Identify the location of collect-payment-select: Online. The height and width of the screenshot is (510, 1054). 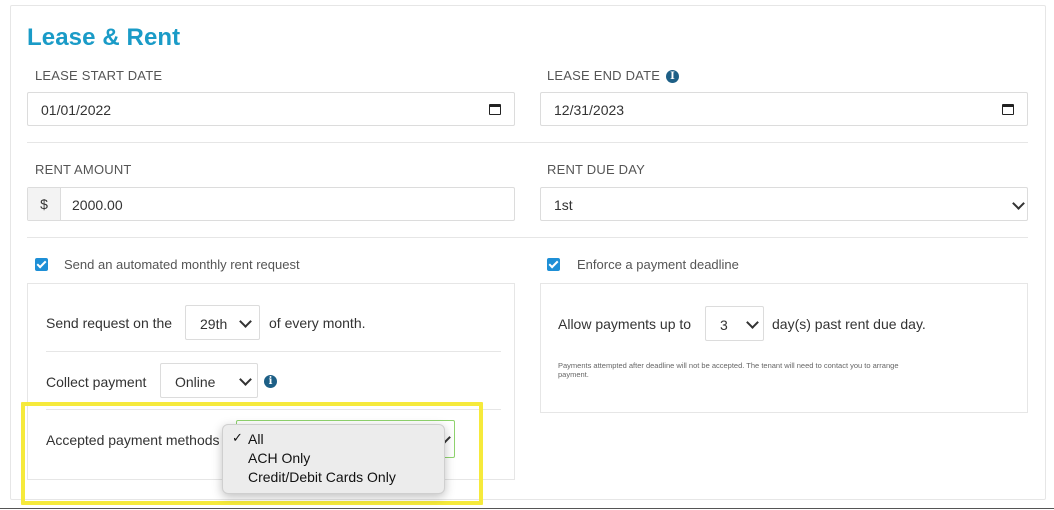
(209, 380).